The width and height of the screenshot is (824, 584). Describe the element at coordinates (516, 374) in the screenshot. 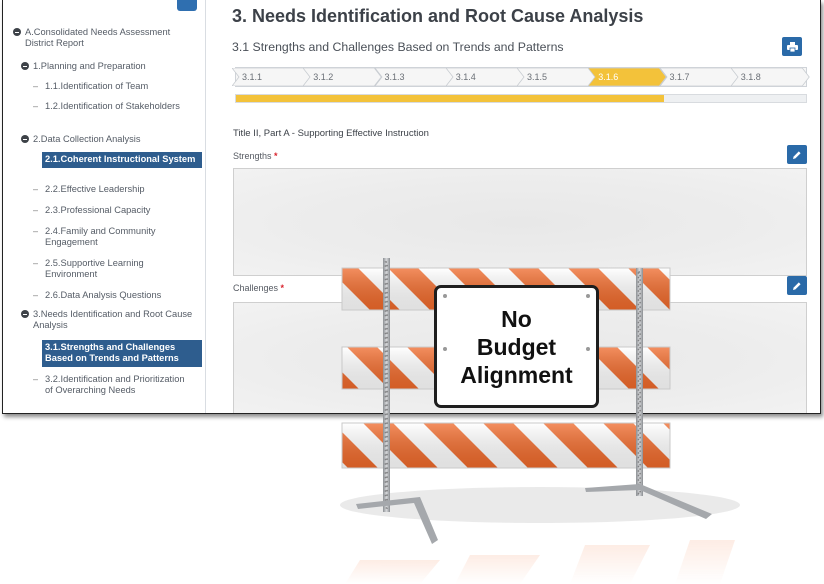

I see `sign-line-3: Alignment` at that location.